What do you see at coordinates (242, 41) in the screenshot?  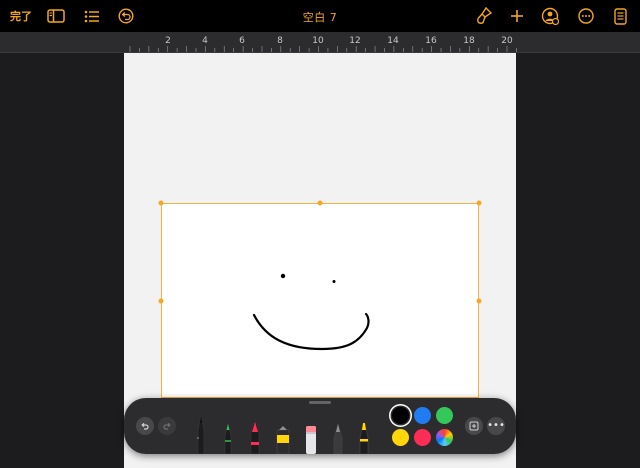 I see `ruler-label: 6` at bounding box center [242, 41].